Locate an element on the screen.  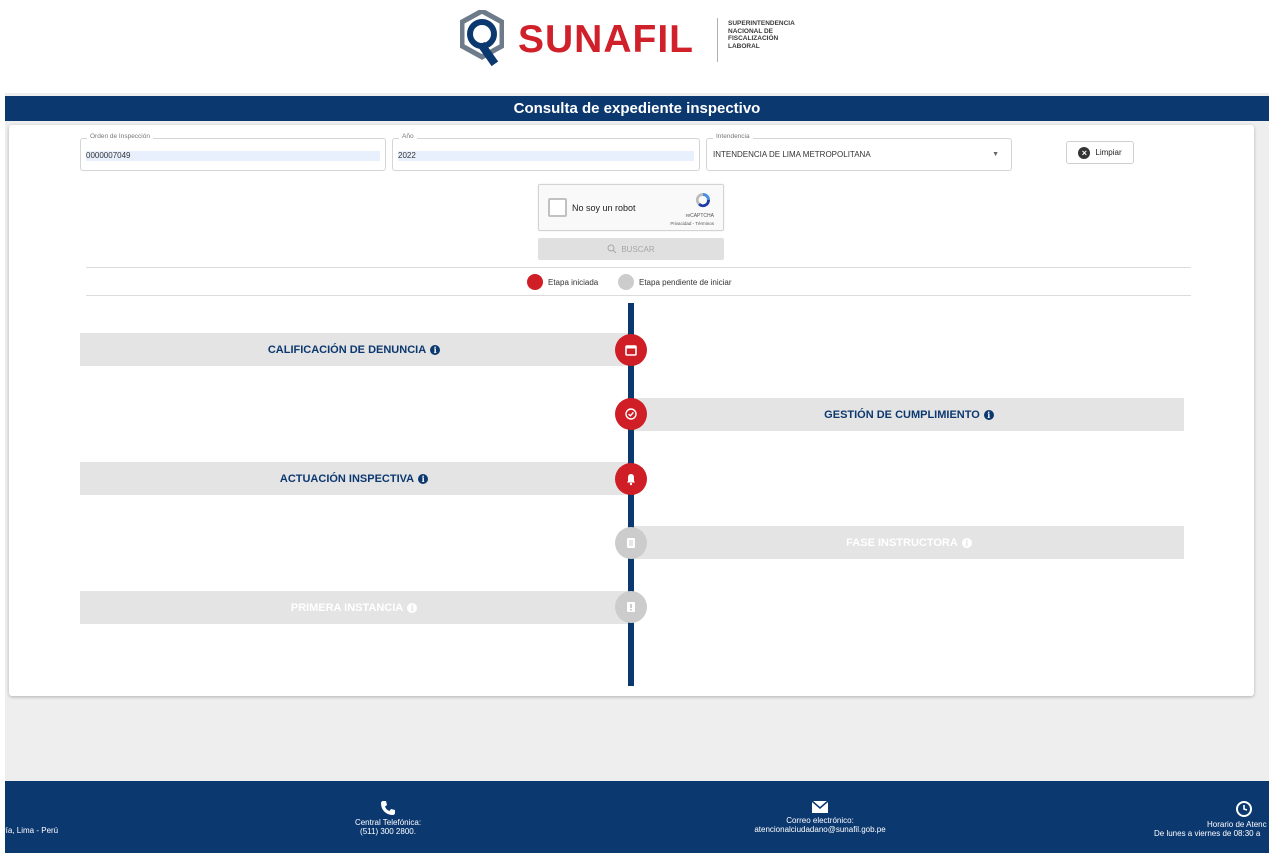
recaptcha-checkbox is located at coordinates (557, 207).